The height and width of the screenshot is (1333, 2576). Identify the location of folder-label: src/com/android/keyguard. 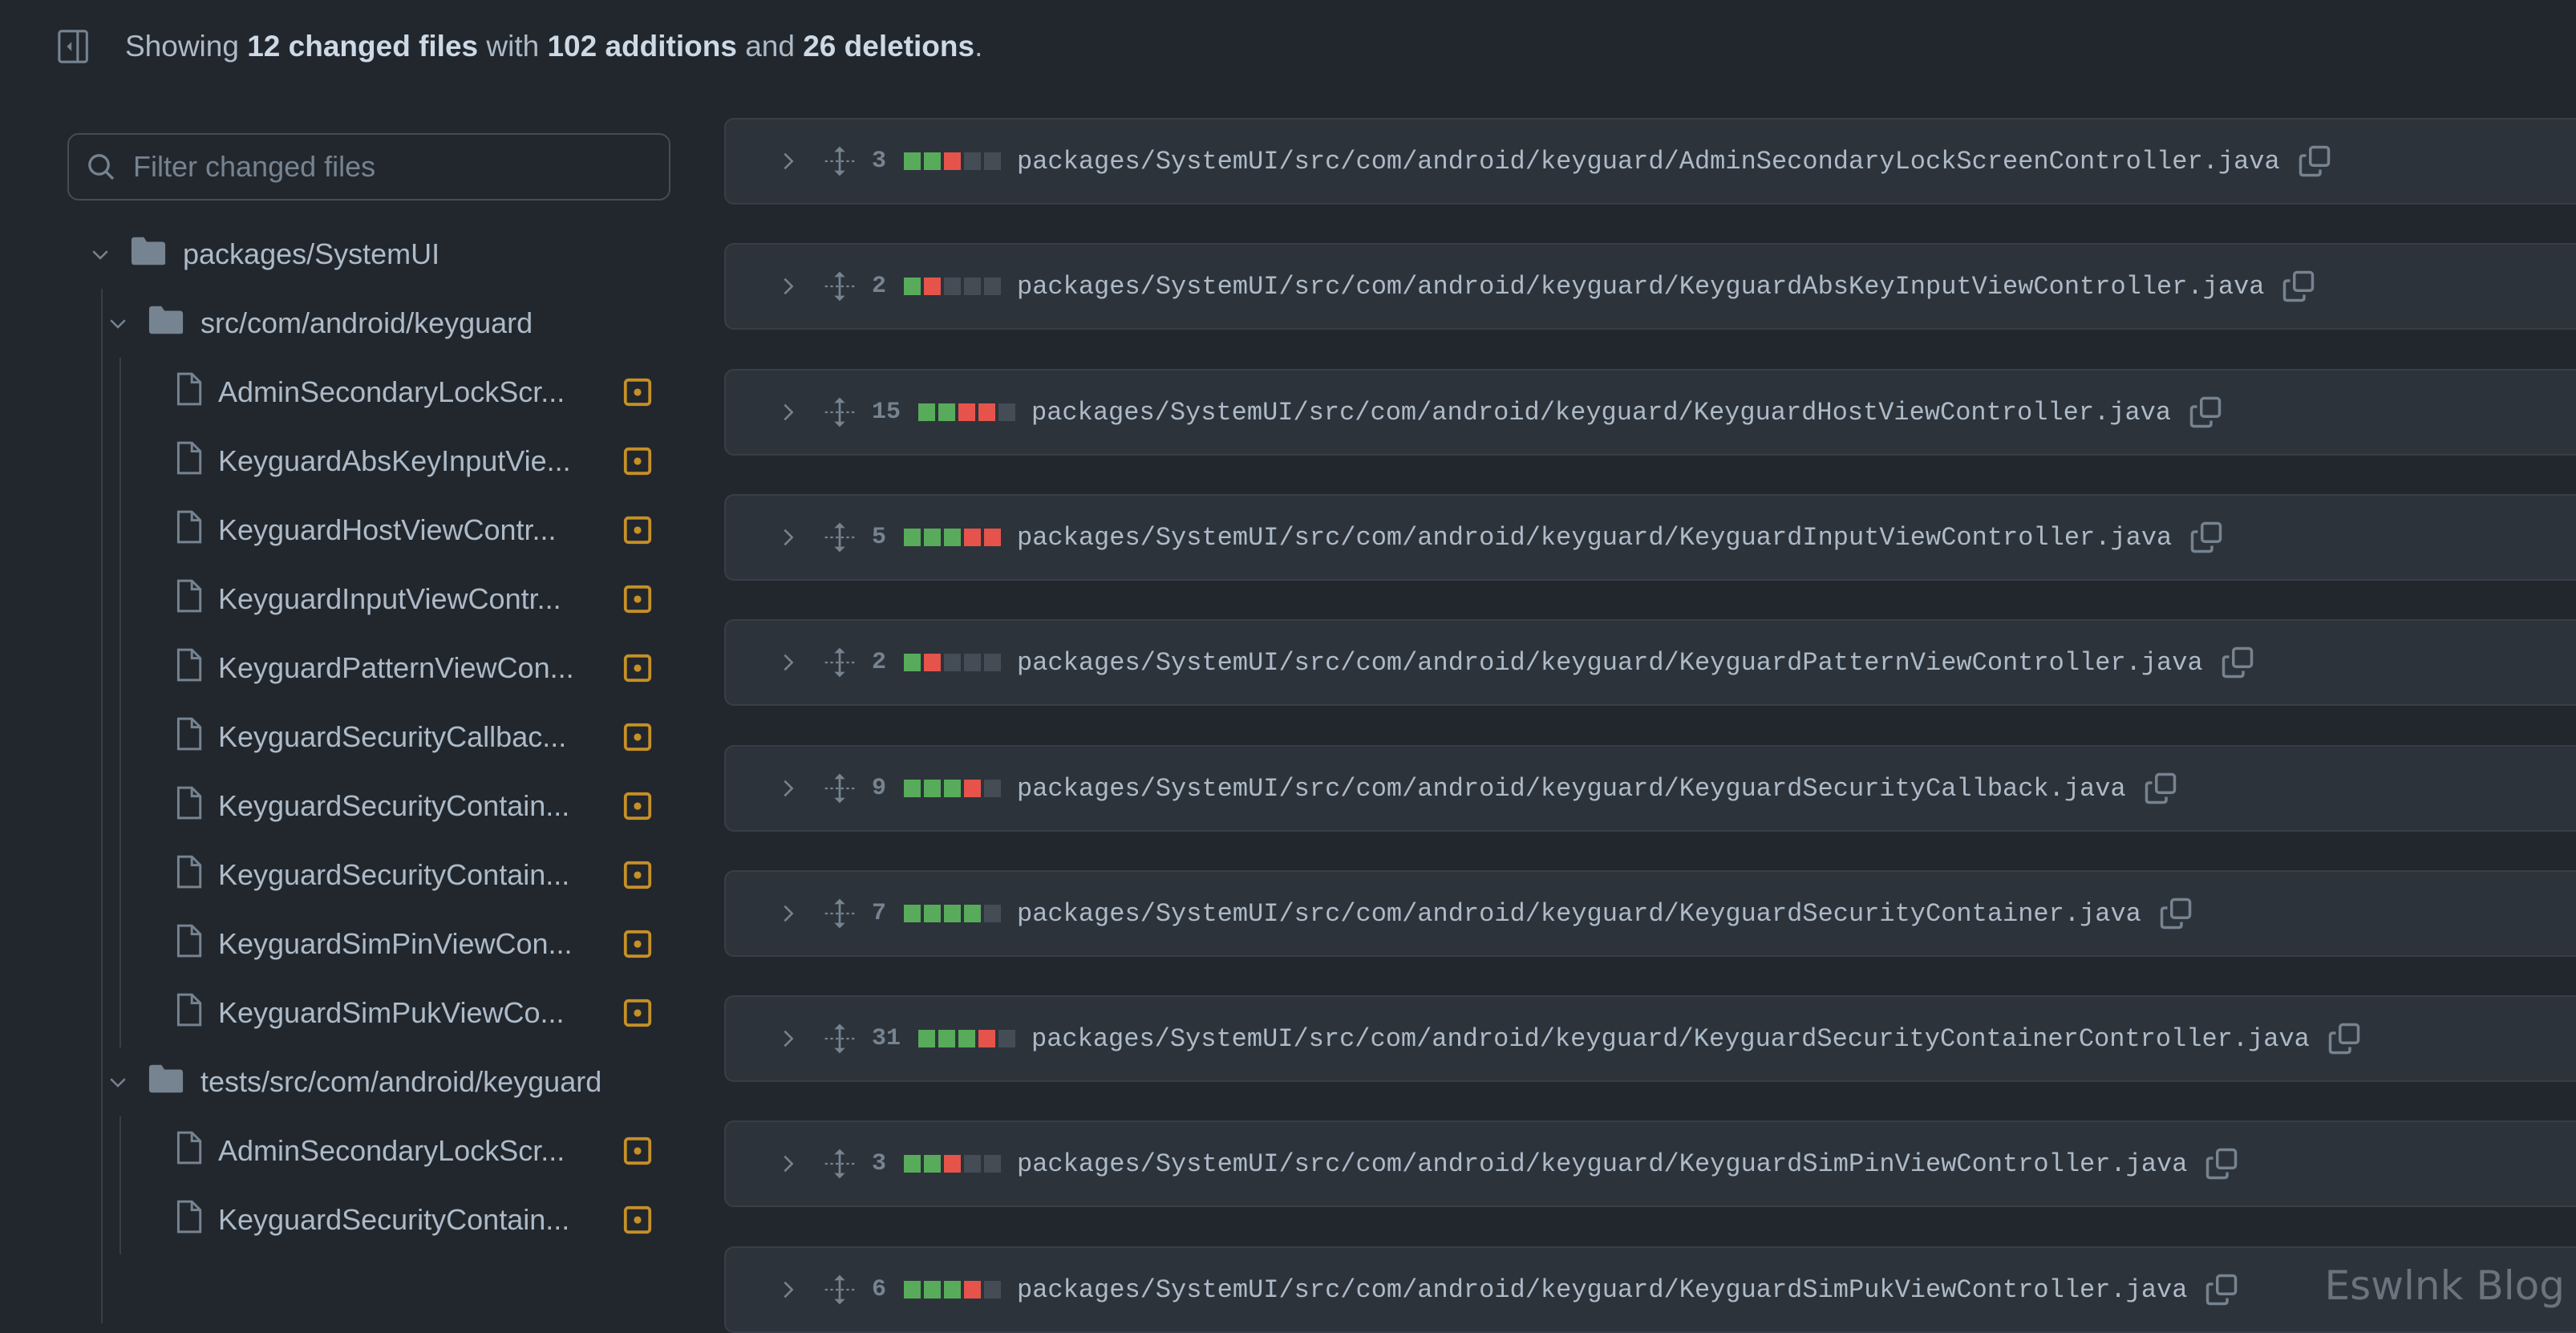
(366, 322).